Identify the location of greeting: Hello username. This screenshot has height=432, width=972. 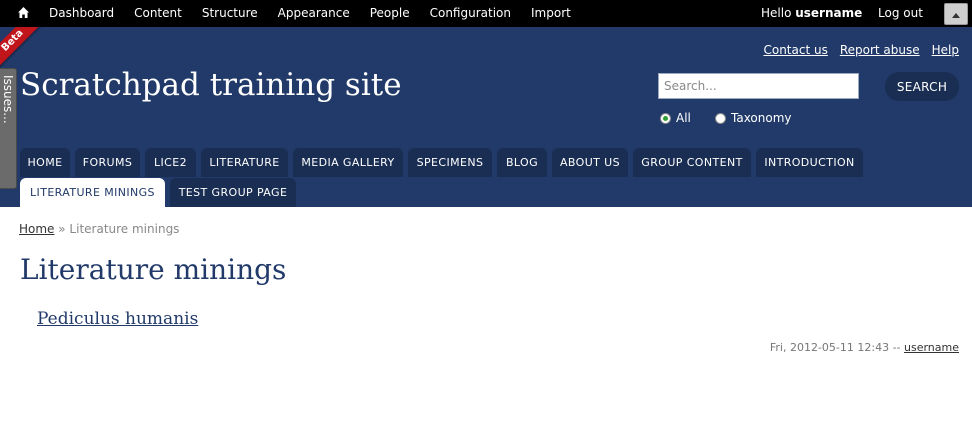
(811, 13).